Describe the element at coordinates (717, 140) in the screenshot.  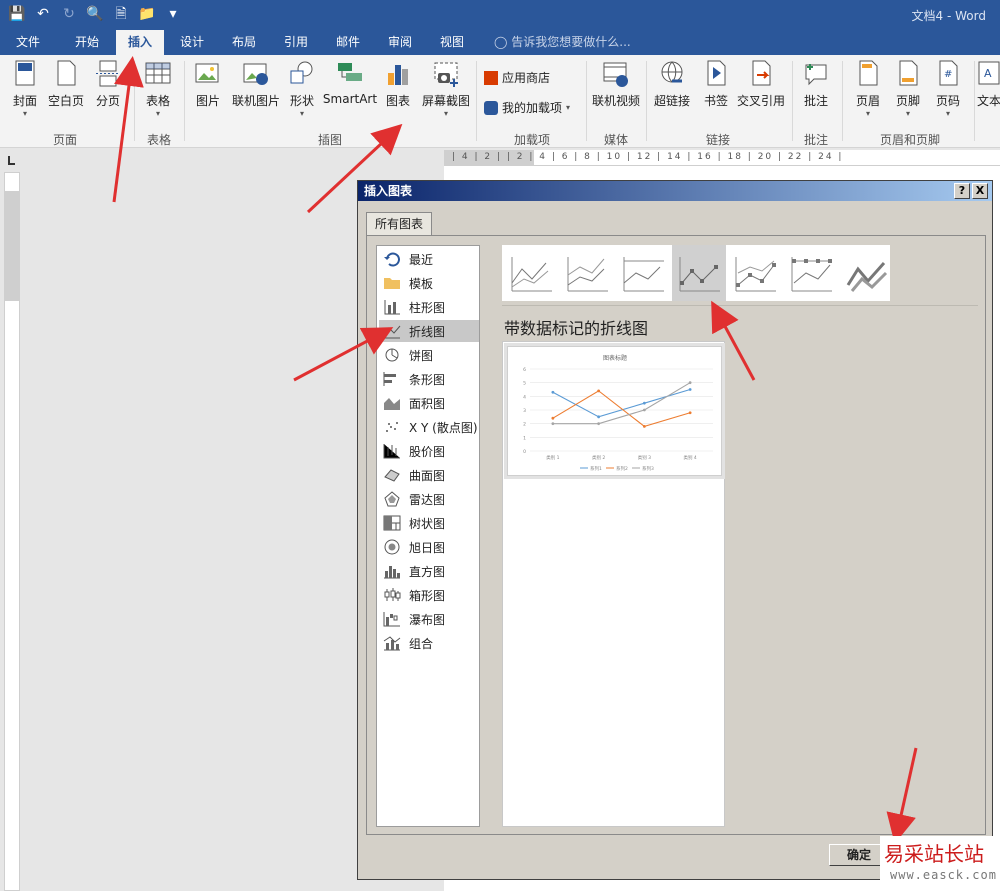
I see `group-label-links: 链接` at that location.